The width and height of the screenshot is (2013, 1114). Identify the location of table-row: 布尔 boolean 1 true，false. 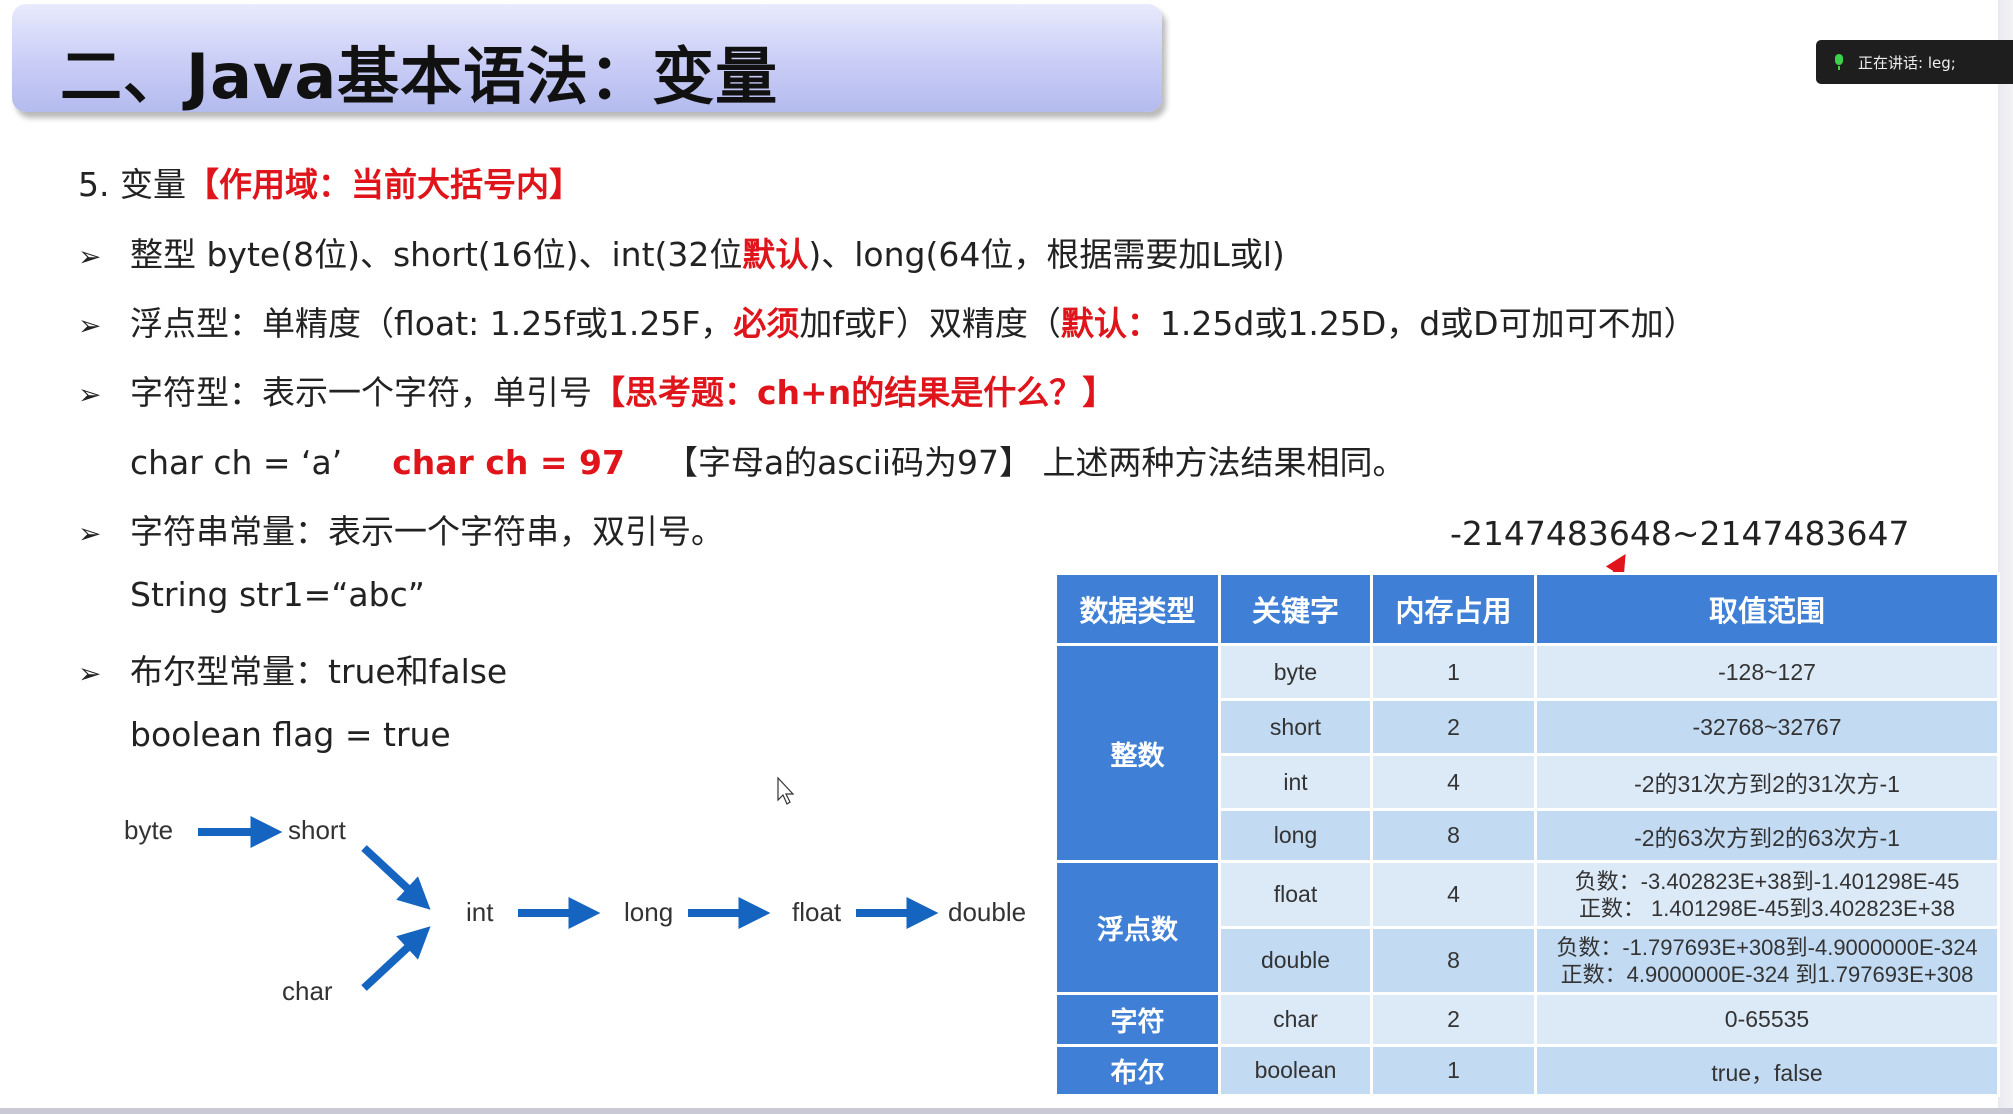
(1527, 1070).